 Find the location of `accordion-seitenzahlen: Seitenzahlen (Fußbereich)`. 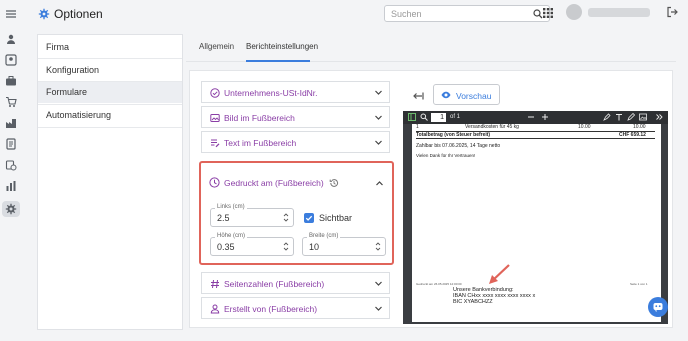

accordion-seitenzahlen: Seitenzahlen (Fußbereich) is located at coordinates (295, 283).